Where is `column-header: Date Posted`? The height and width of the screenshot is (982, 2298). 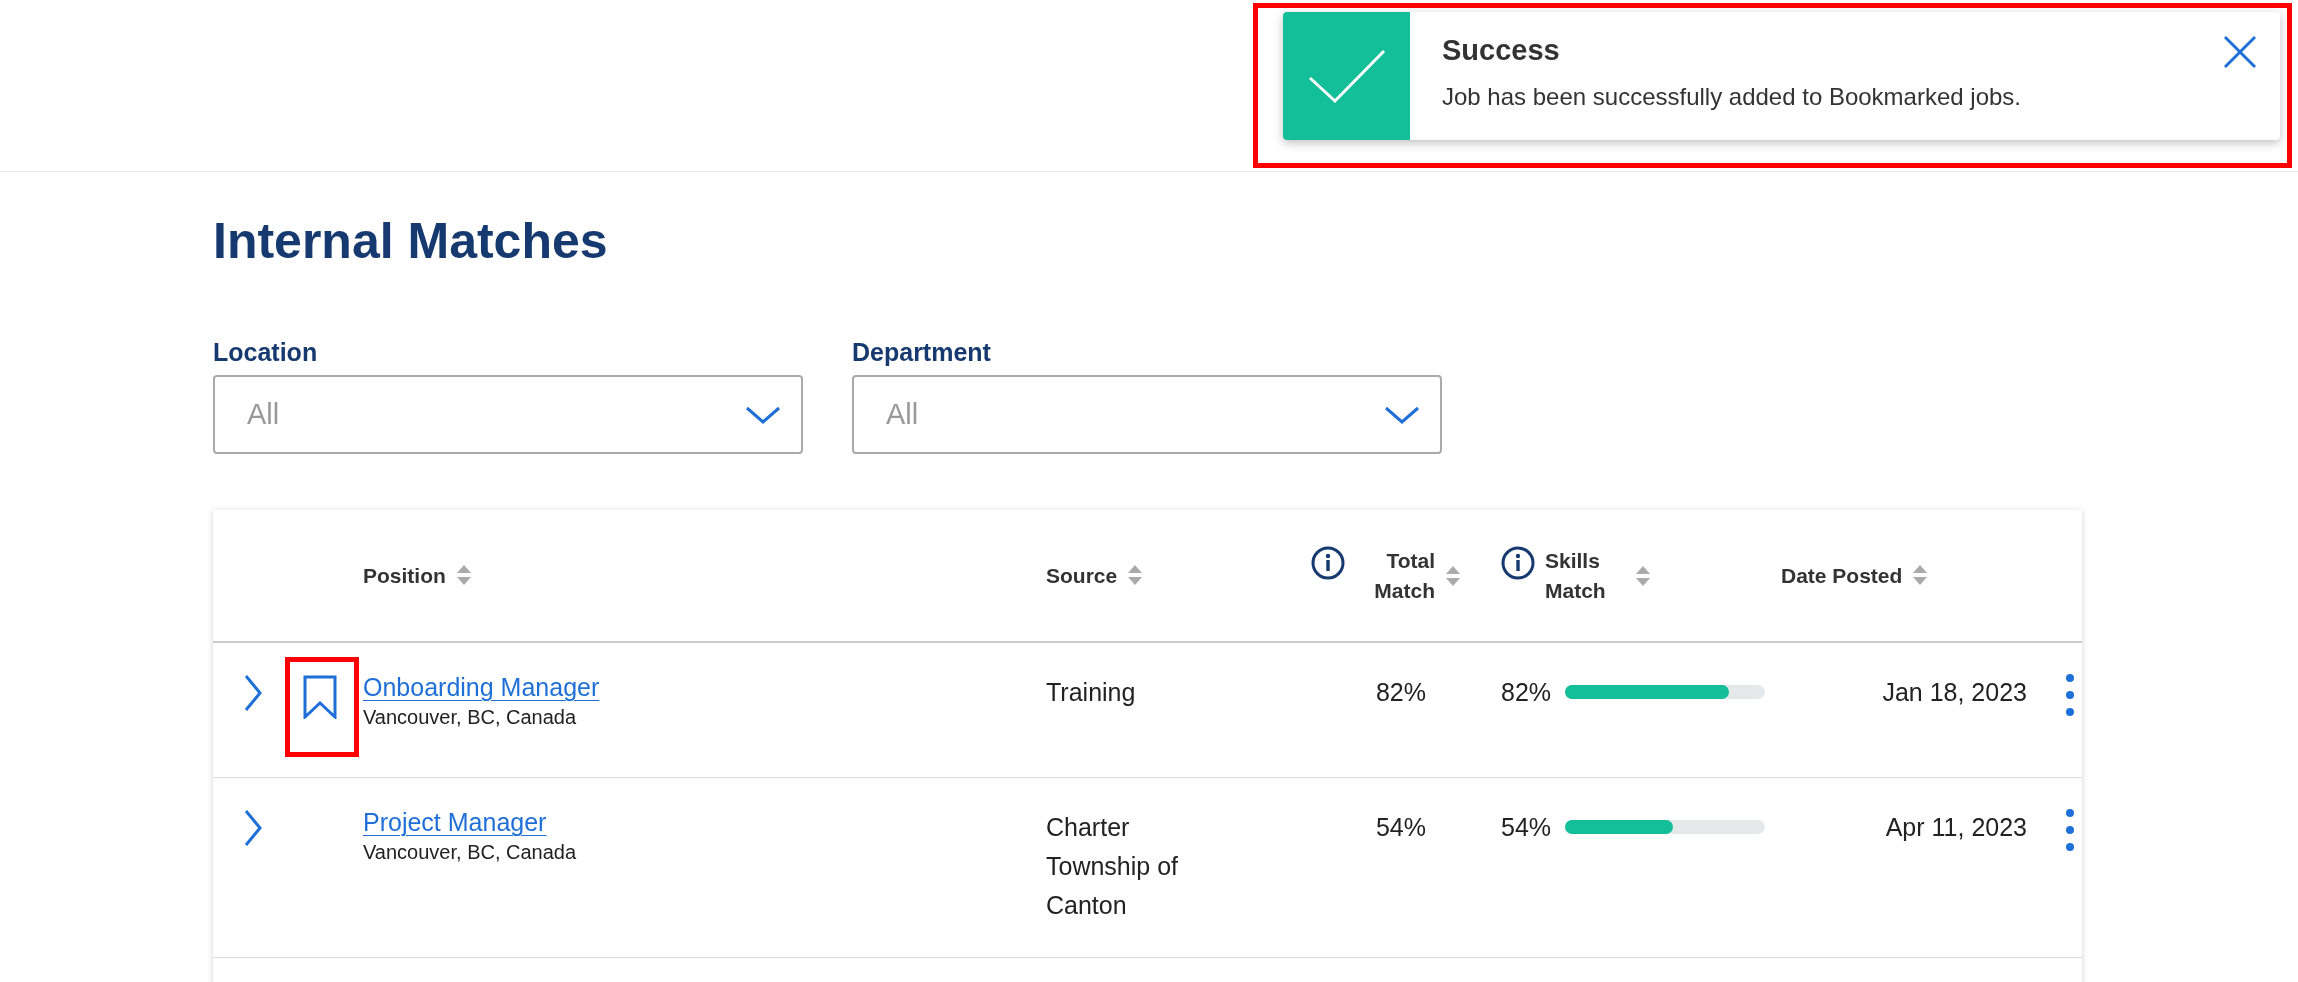
column-header: Date Posted is located at coordinates (1842, 575).